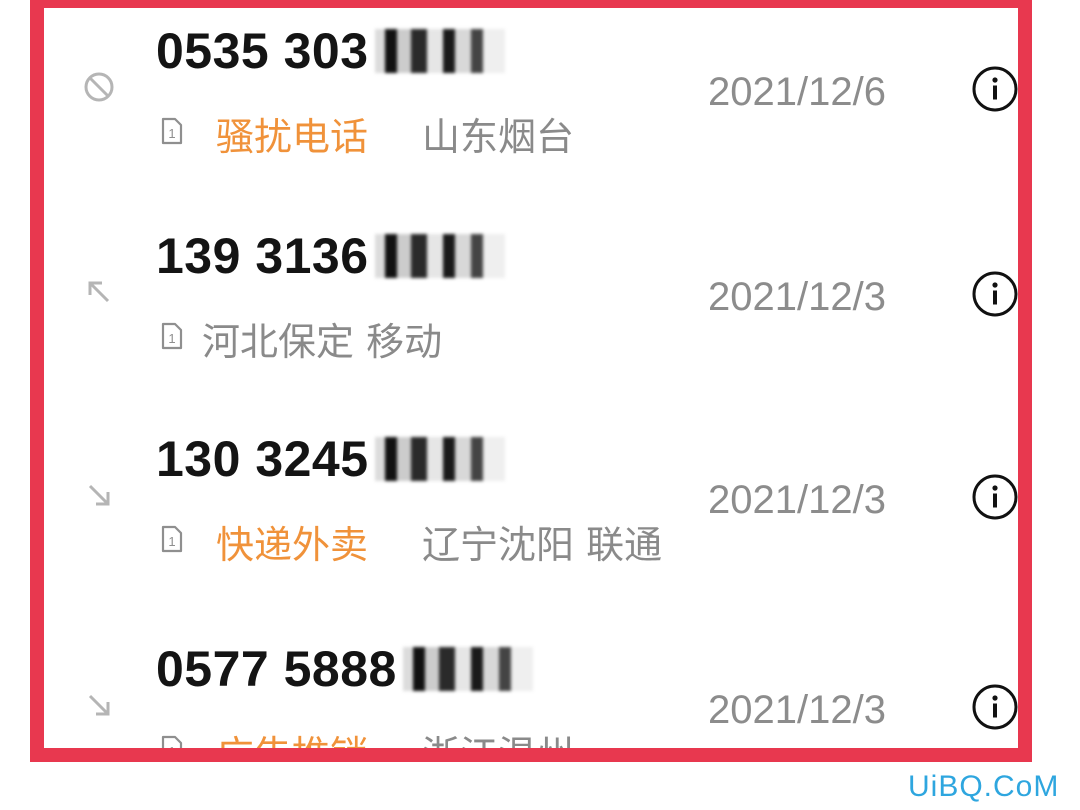  What do you see at coordinates (276, 669) in the screenshot?
I see `phone-number-text: 0577 5888` at bounding box center [276, 669].